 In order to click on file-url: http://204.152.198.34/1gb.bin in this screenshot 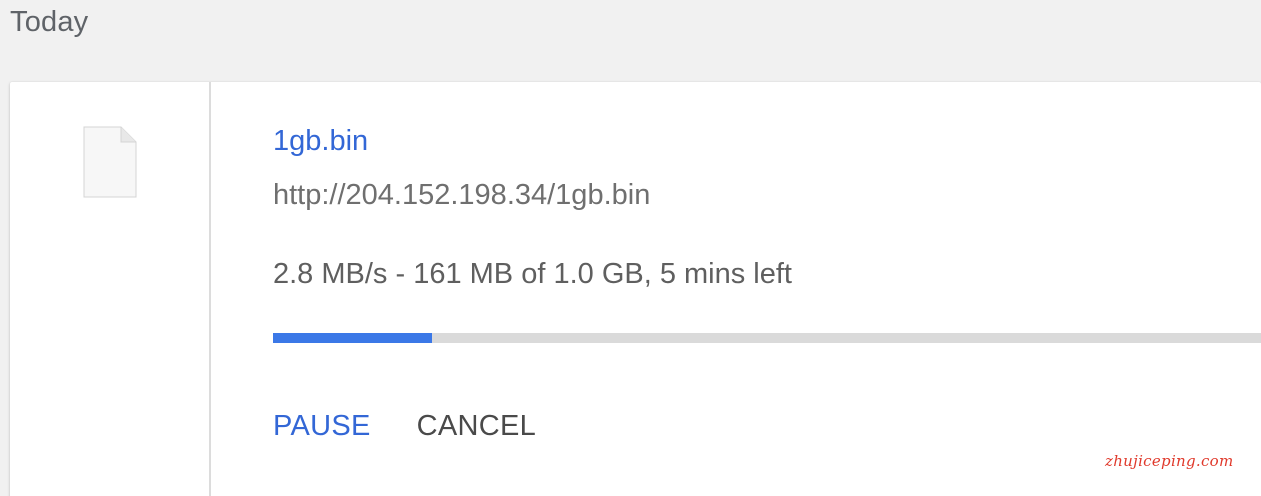, I will do `click(462, 195)`.